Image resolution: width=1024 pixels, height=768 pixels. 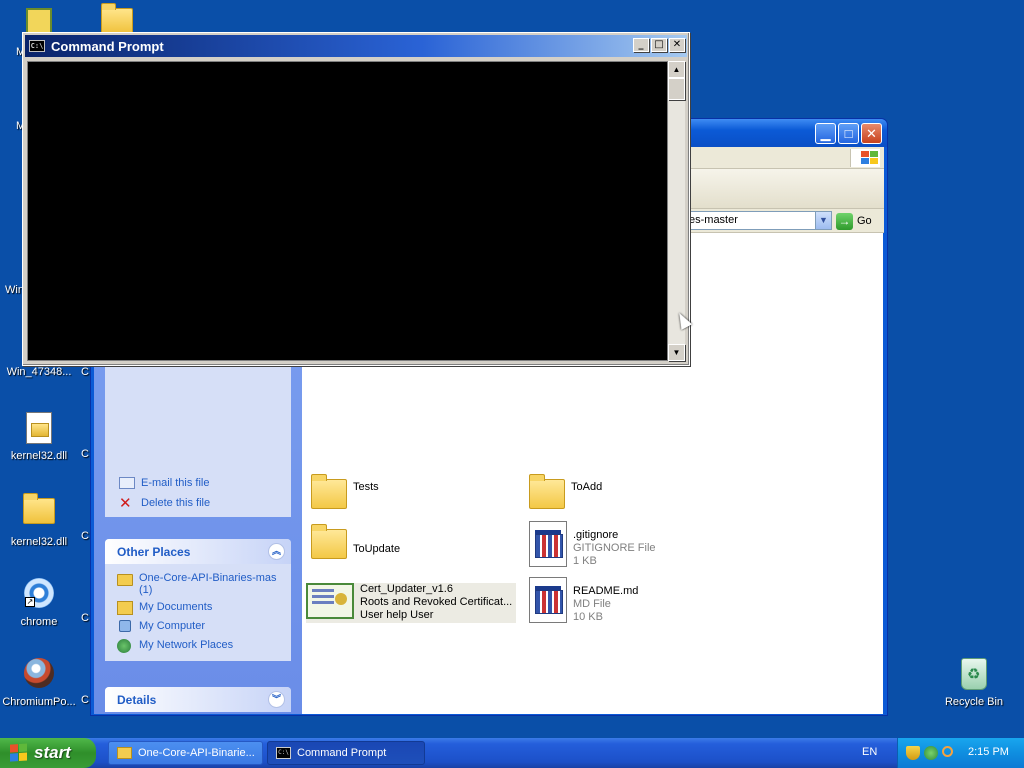 I want to click on details-title: Details, so click(x=137, y=700).